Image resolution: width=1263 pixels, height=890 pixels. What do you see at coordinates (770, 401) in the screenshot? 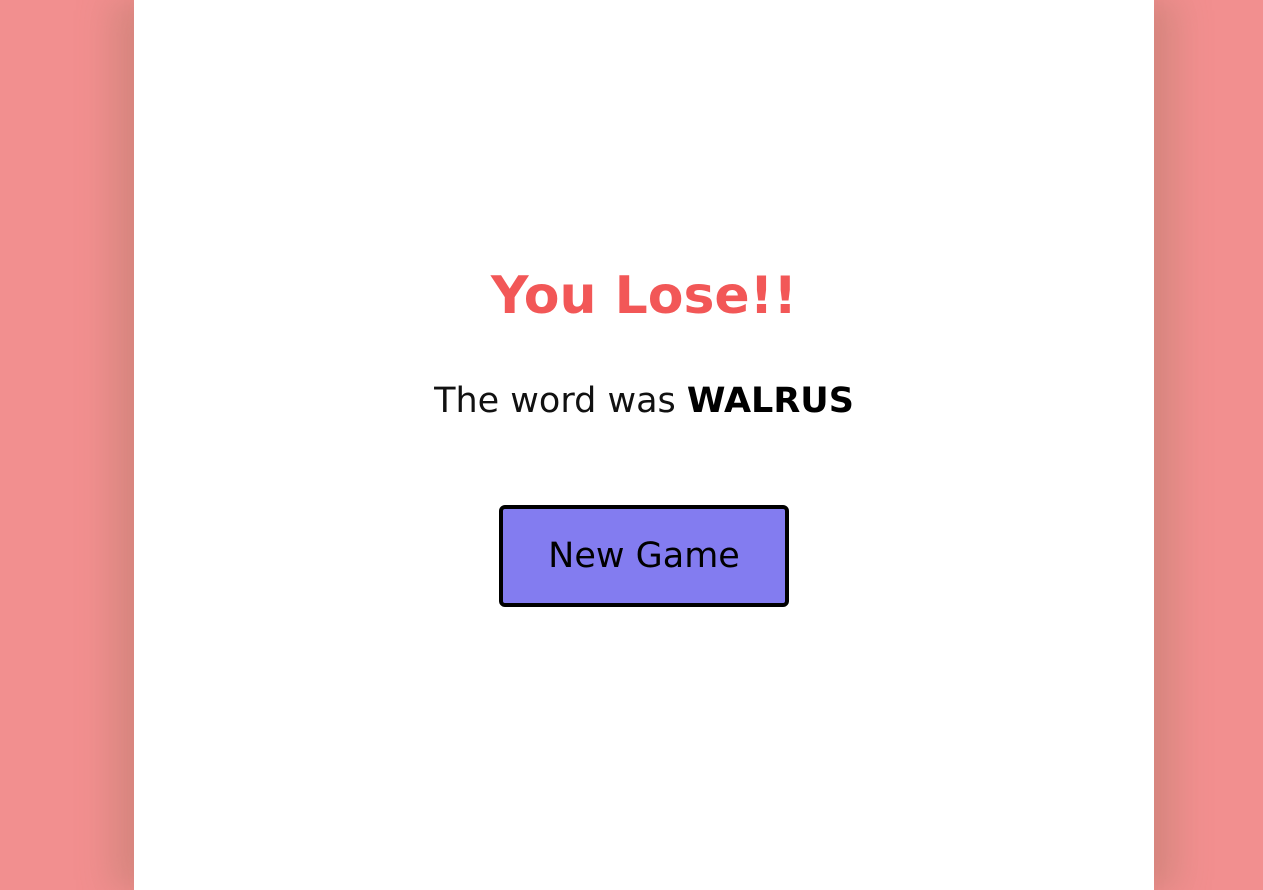
I see `revealed-word: WALRUS` at bounding box center [770, 401].